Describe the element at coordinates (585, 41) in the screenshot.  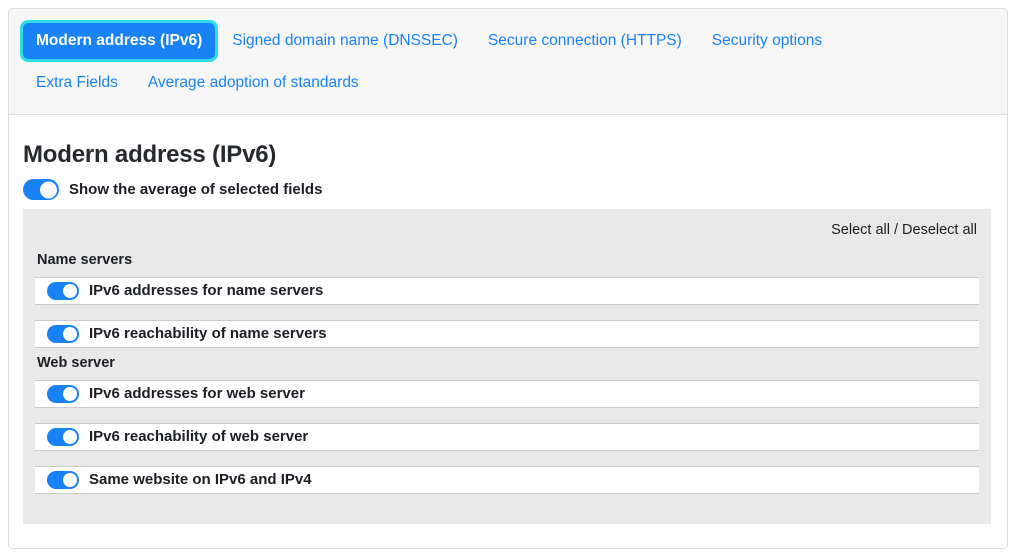
I see `tab-secure-connection-https: Secure connection (HTTPS)` at that location.